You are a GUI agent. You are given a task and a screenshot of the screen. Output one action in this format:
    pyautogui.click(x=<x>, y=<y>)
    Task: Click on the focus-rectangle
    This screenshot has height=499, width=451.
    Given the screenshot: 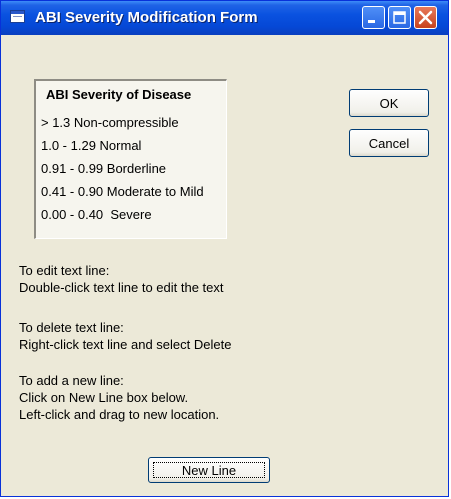 What is the action you would take?
    pyautogui.click(x=209, y=470)
    